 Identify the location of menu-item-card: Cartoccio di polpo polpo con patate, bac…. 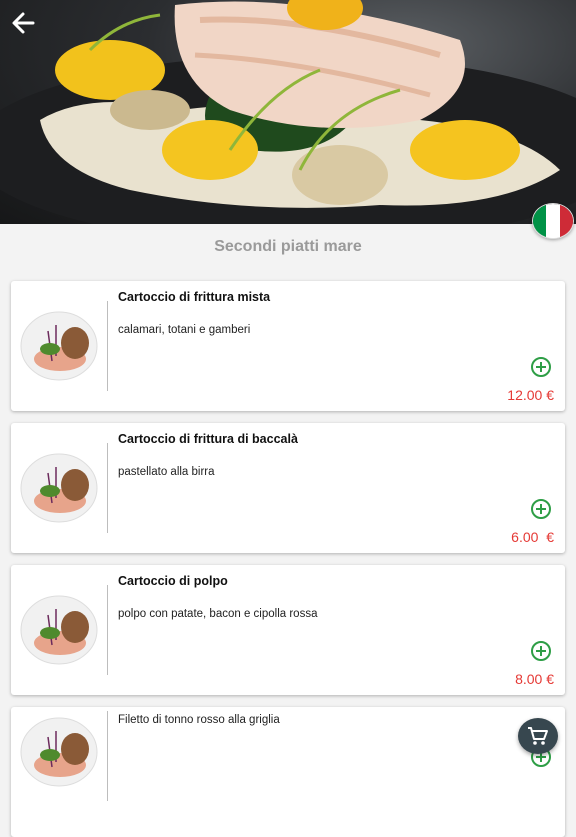
(288, 630).